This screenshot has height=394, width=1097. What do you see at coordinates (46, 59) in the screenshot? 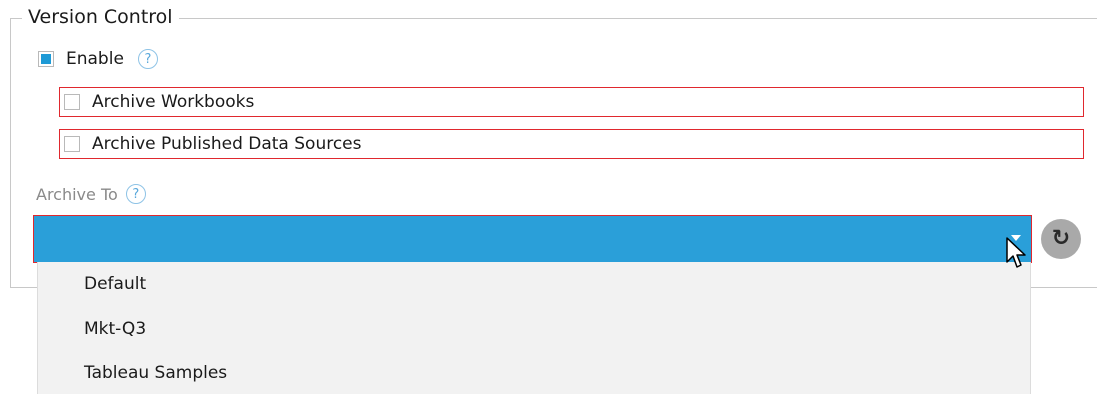
I see `enable-checkbox` at bounding box center [46, 59].